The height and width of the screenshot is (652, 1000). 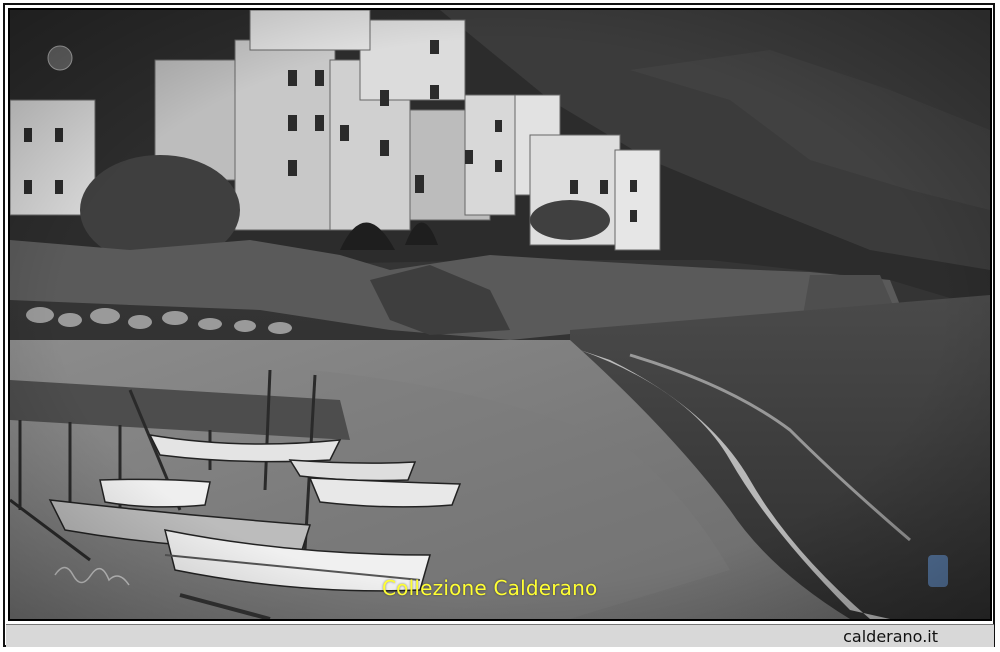 What do you see at coordinates (500, 635) in the screenshot?
I see `footer-bar: calderano.it` at bounding box center [500, 635].